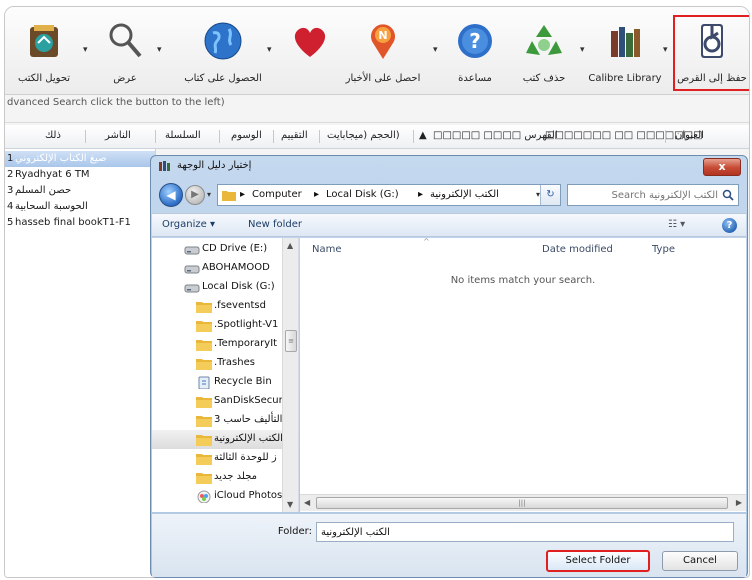 Image resolution: width=752 pixels, height=580 pixels. Describe the element at coordinates (689, 135) in the screenshot. I see `column-title: العنوان` at that location.